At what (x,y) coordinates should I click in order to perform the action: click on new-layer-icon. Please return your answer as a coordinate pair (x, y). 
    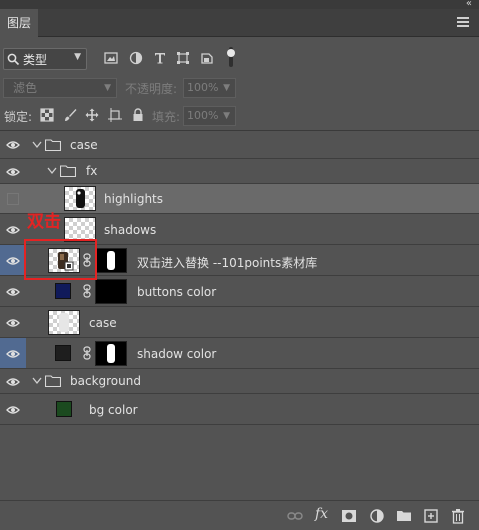
    Looking at the image, I should click on (431, 516).